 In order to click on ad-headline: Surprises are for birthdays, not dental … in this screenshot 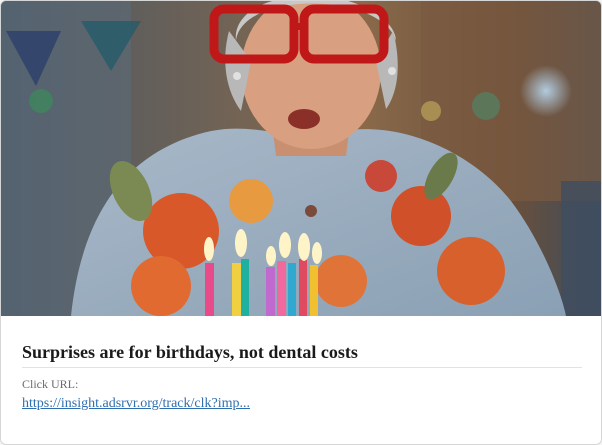, I will do `click(302, 342)`.